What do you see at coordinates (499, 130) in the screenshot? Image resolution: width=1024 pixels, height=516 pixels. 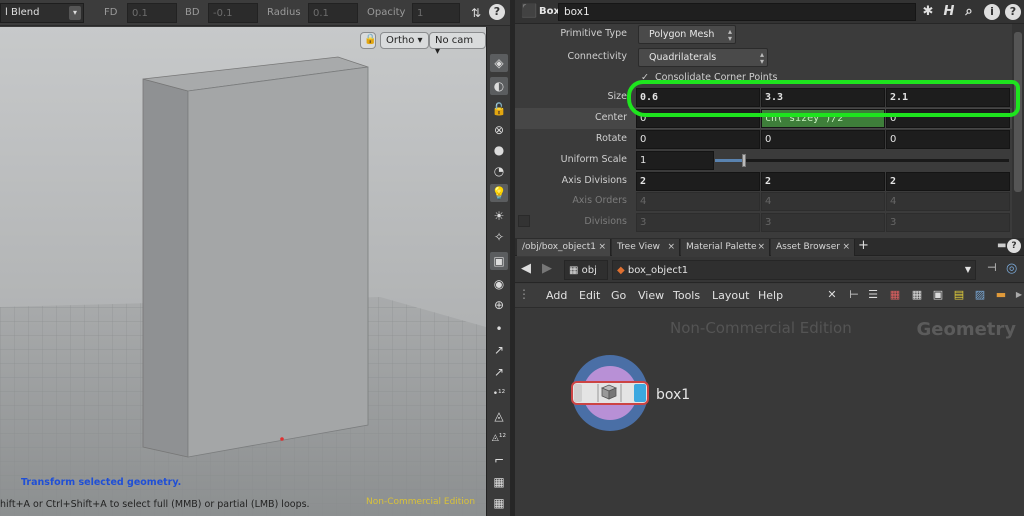 I see `ghost-icon: ⊗` at bounding box center [499, 130].